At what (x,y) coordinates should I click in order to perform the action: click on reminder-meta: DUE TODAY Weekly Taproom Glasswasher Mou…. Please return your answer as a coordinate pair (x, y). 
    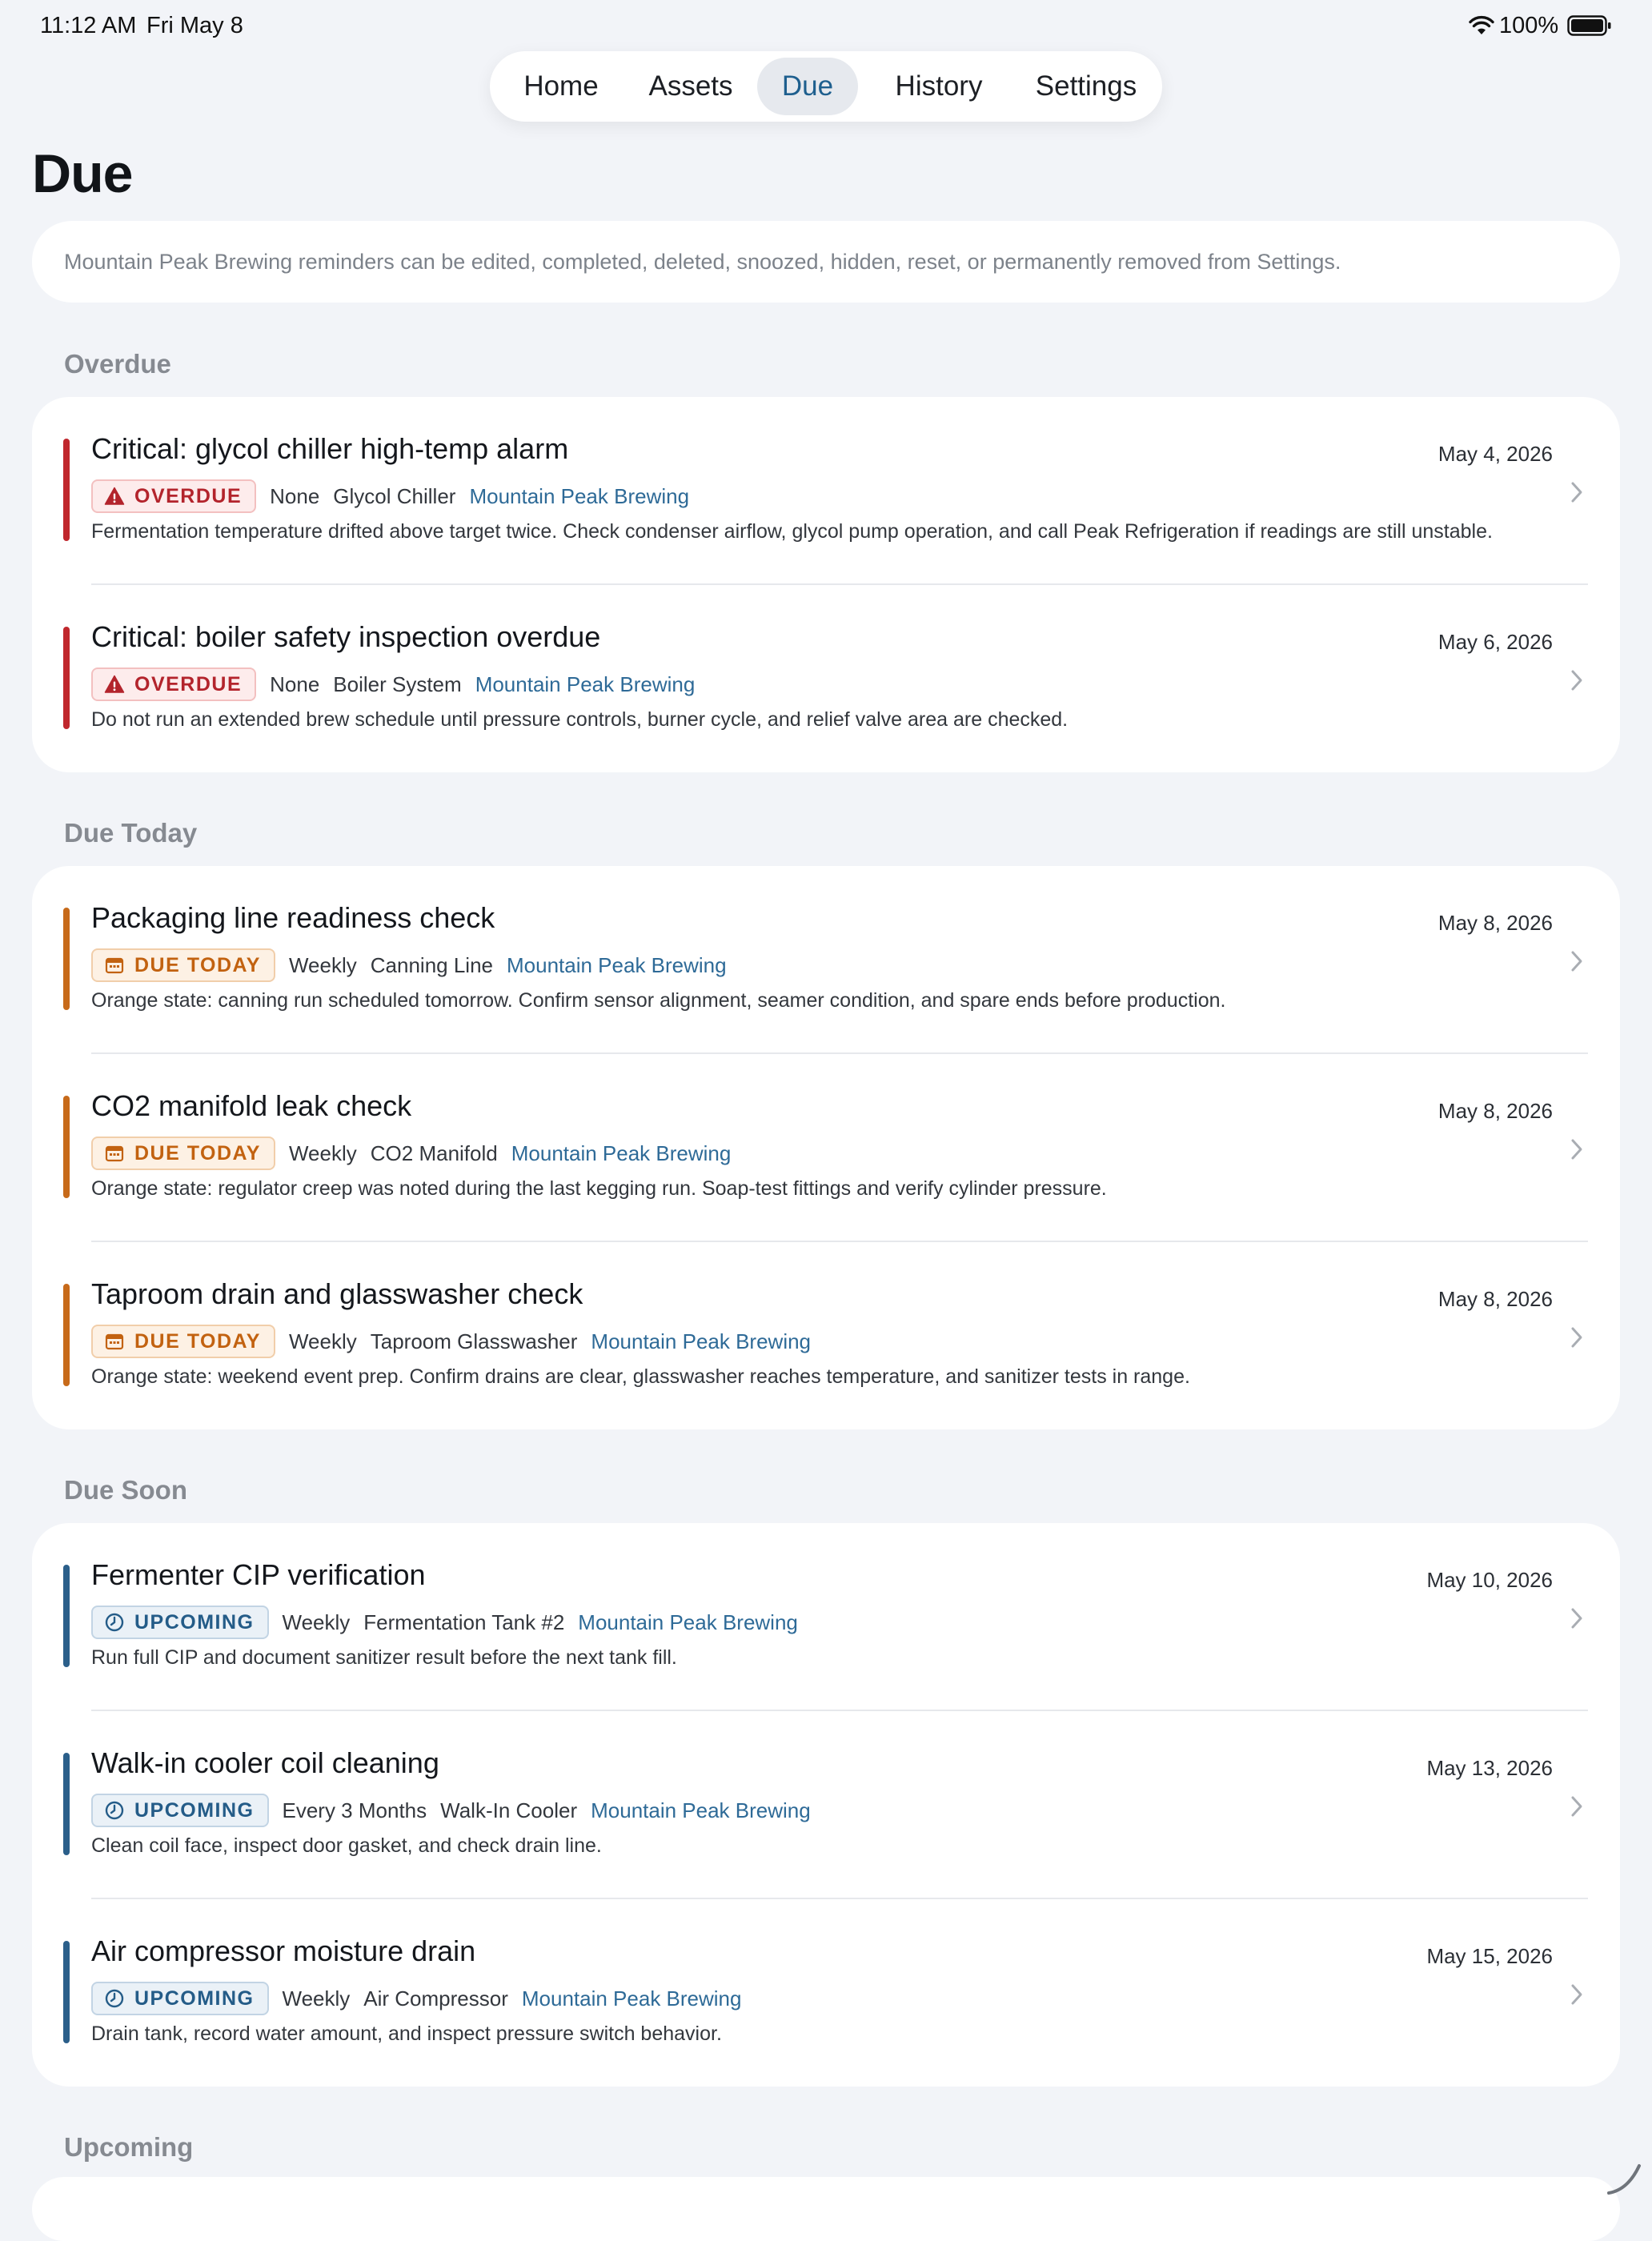
    Looking at the image, I should click on (451, 1341).